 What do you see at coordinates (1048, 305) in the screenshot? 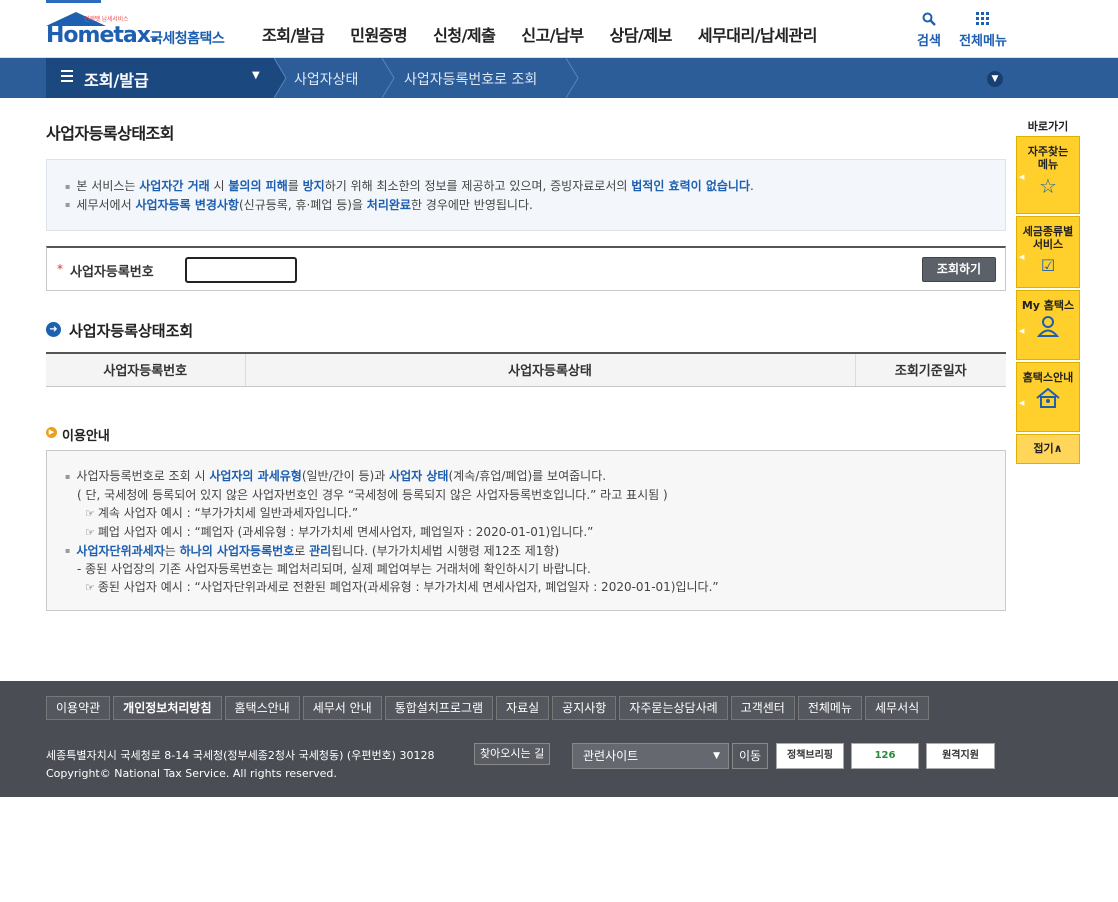
I see `quick-item-label: My 홈택스` at bounding box center [1048, 305].